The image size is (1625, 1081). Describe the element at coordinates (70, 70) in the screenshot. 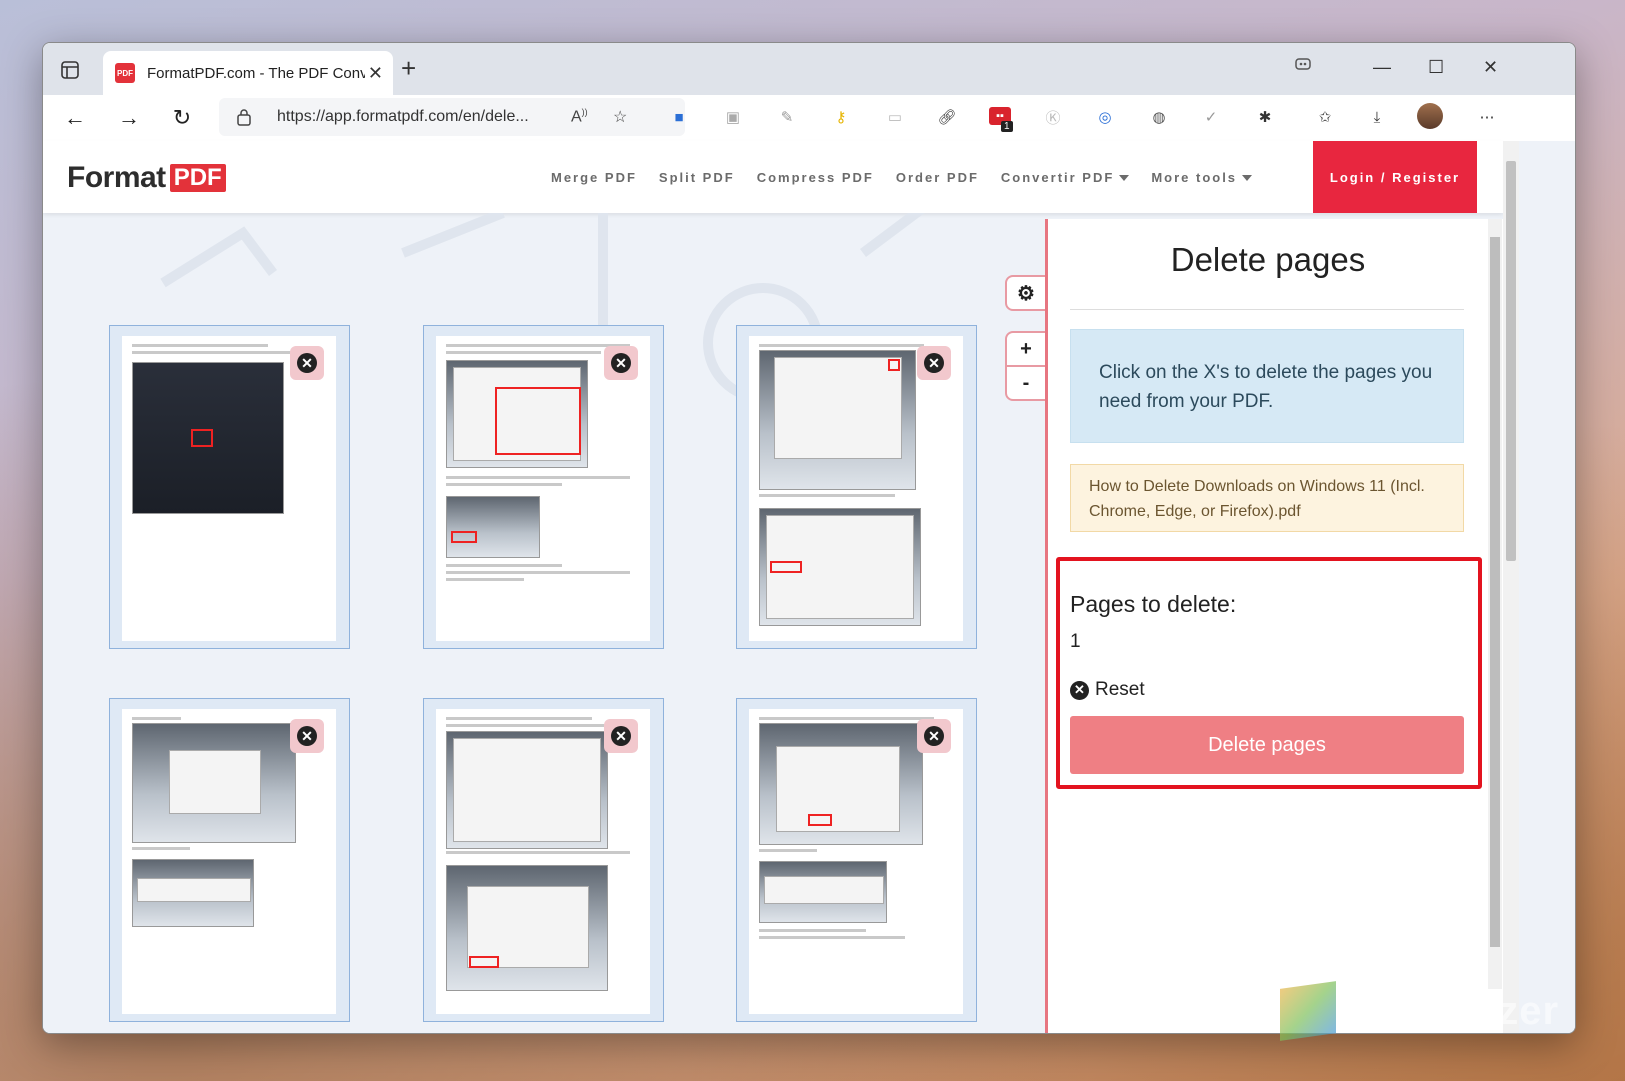

I see `tab-actions-icon` at that location.